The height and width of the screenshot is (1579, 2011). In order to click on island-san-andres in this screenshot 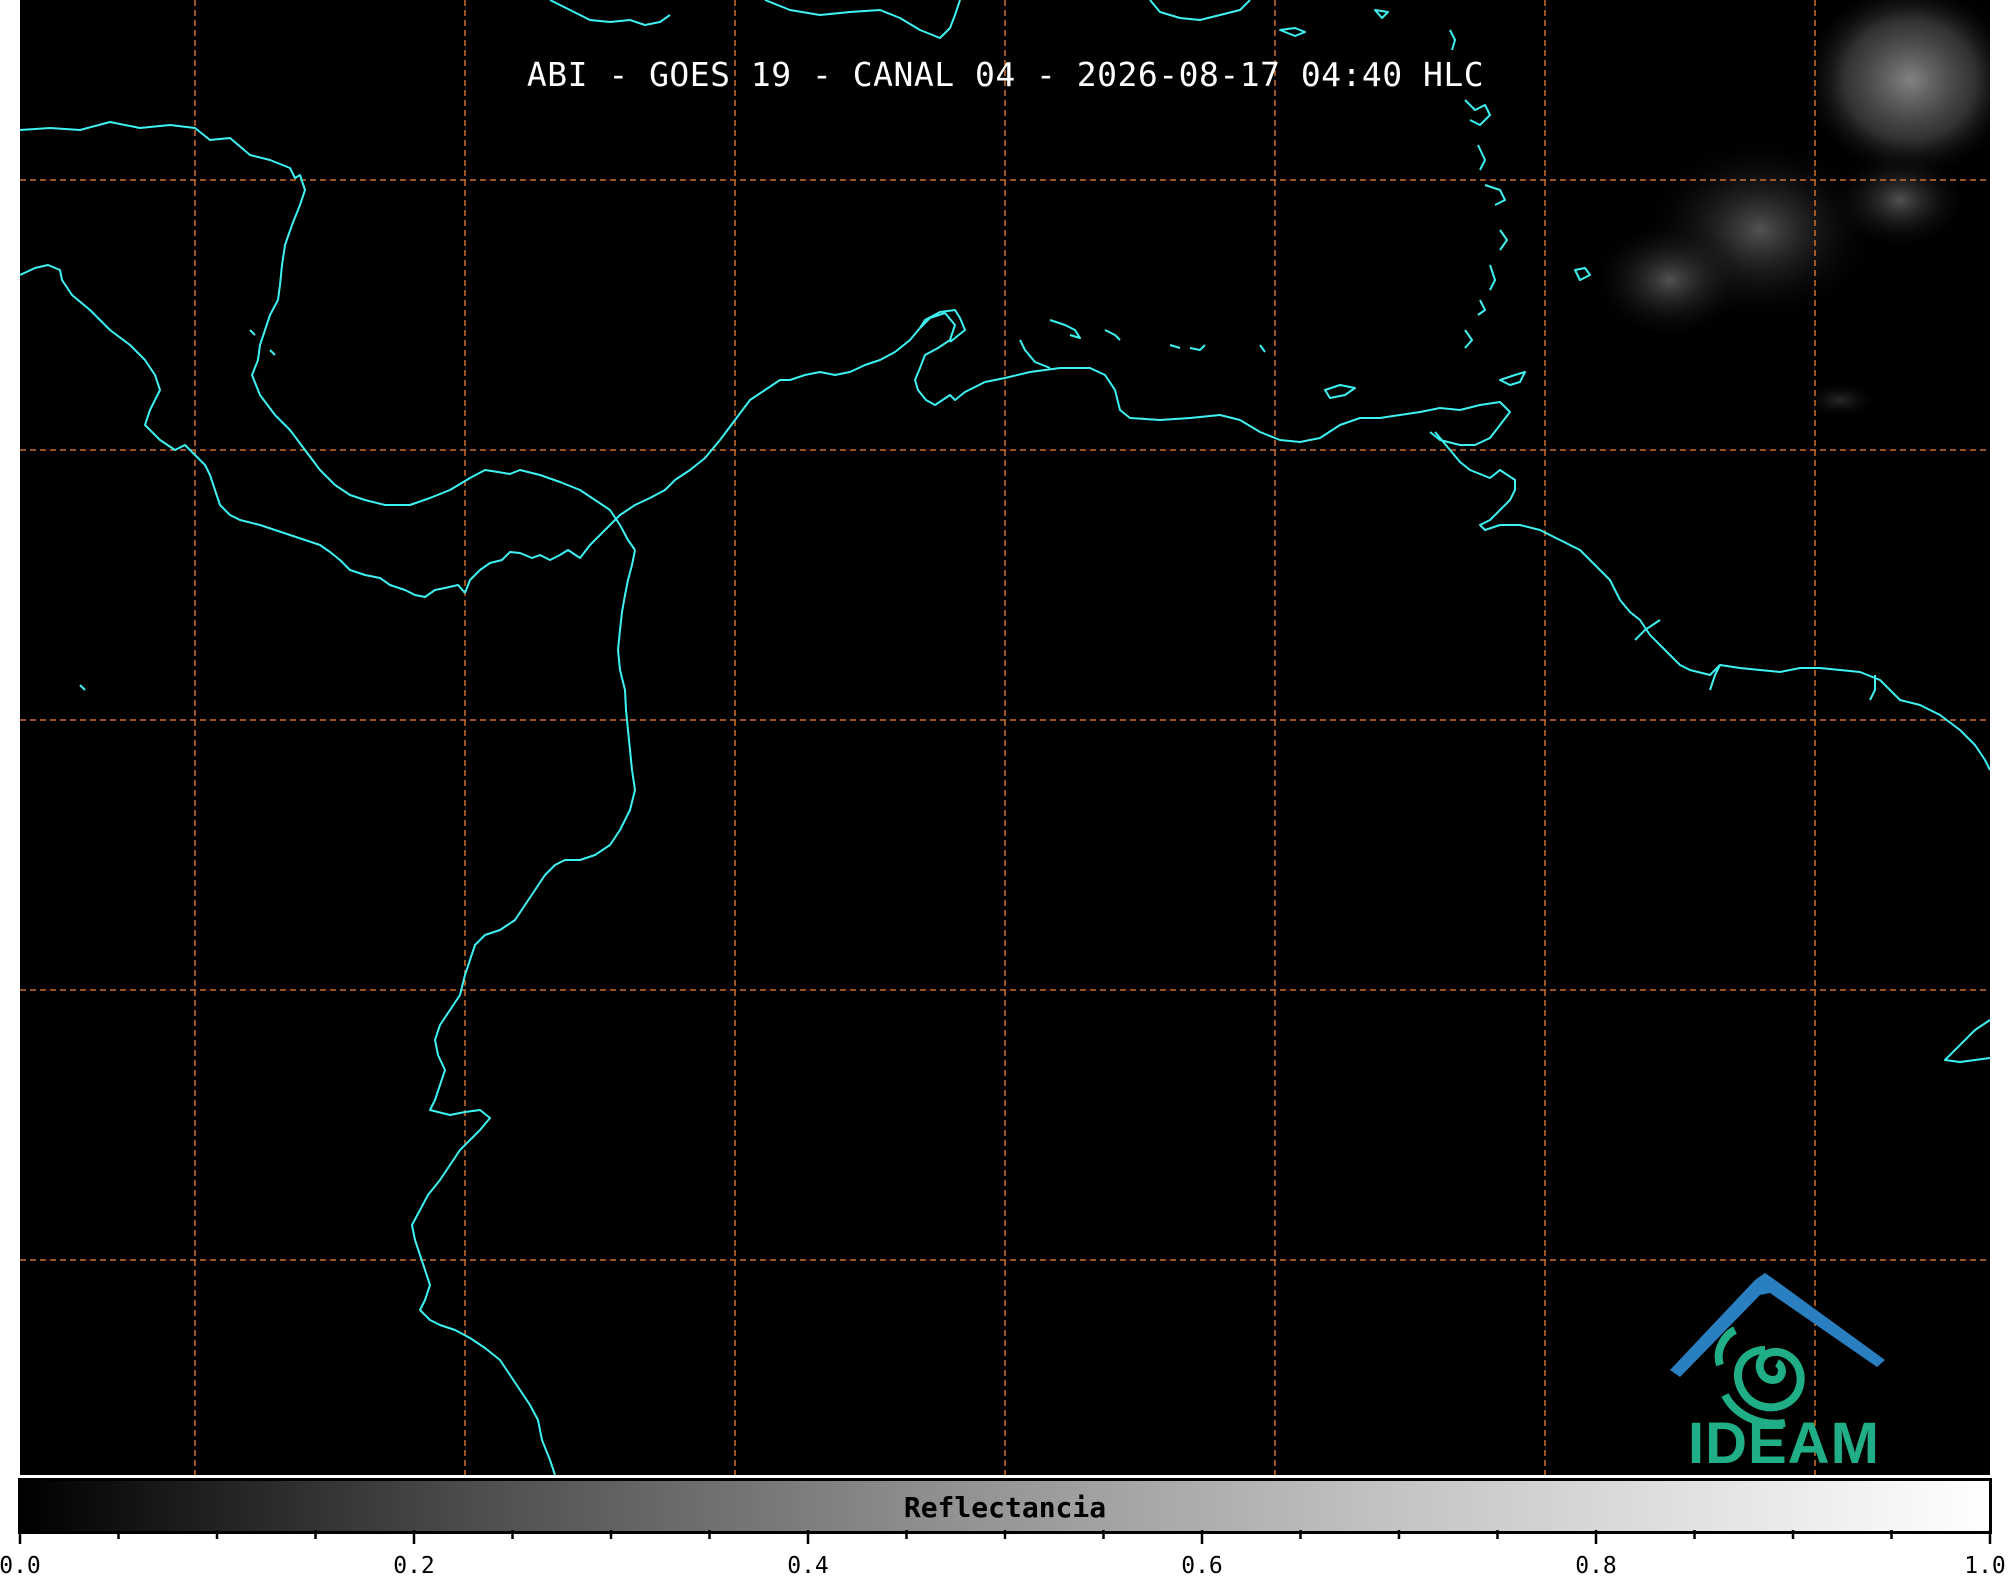, I will do `click(262, 342)`.